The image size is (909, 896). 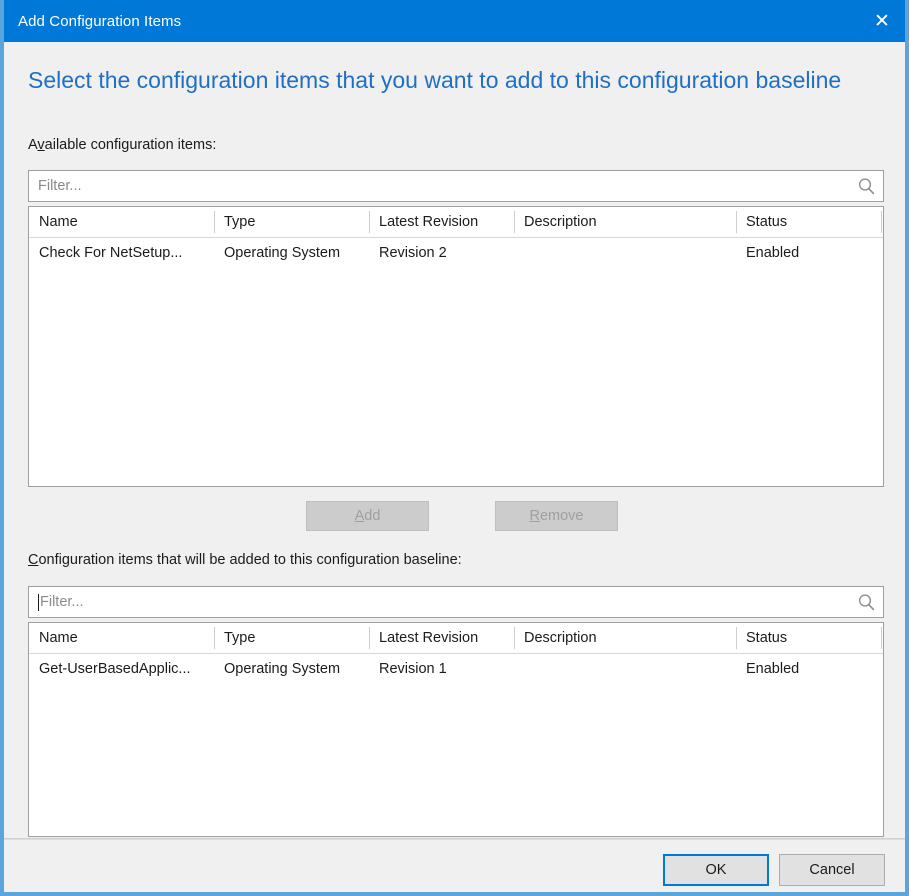 What do you see at coordinates (556, 516) in the screenshot?
I see `remove-button: Remove` at bounding box center [556, 516].